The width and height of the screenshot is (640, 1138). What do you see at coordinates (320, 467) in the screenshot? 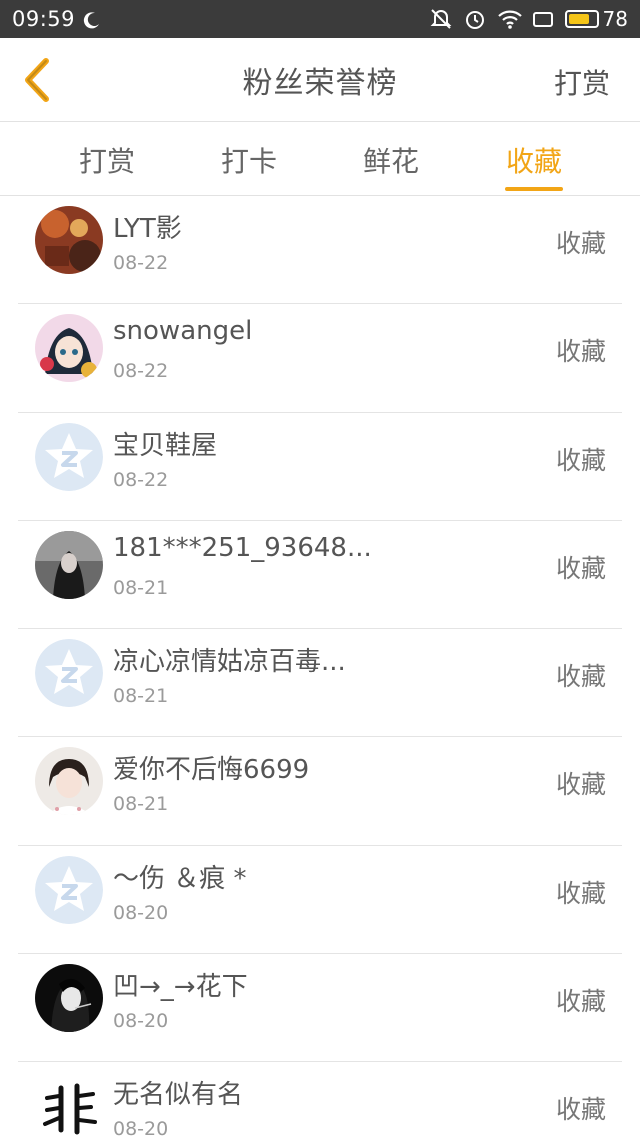
I see `list-item: 宝贝鞋屋 08-22 收藏` at bounding box center [320, 467].